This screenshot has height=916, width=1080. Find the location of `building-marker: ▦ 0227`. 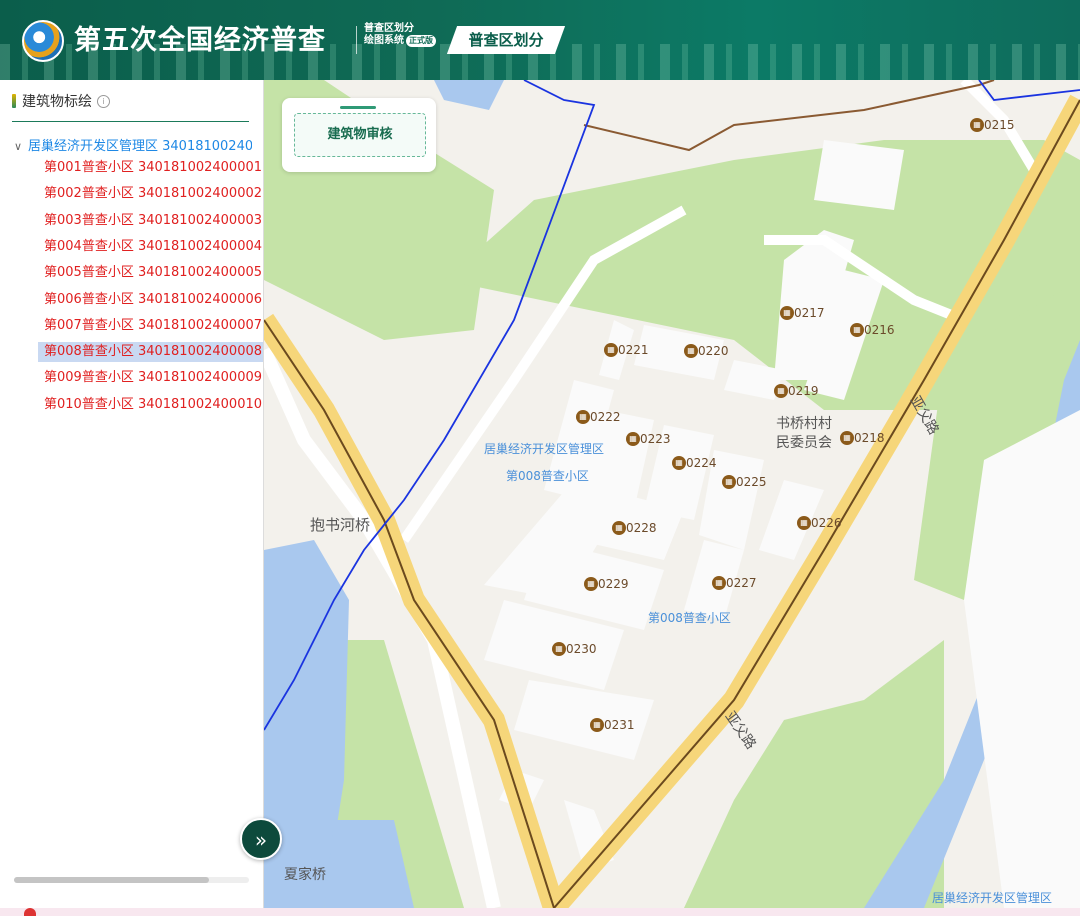

building-marker: ▦ 0227 is located at coordinates (734, 583).